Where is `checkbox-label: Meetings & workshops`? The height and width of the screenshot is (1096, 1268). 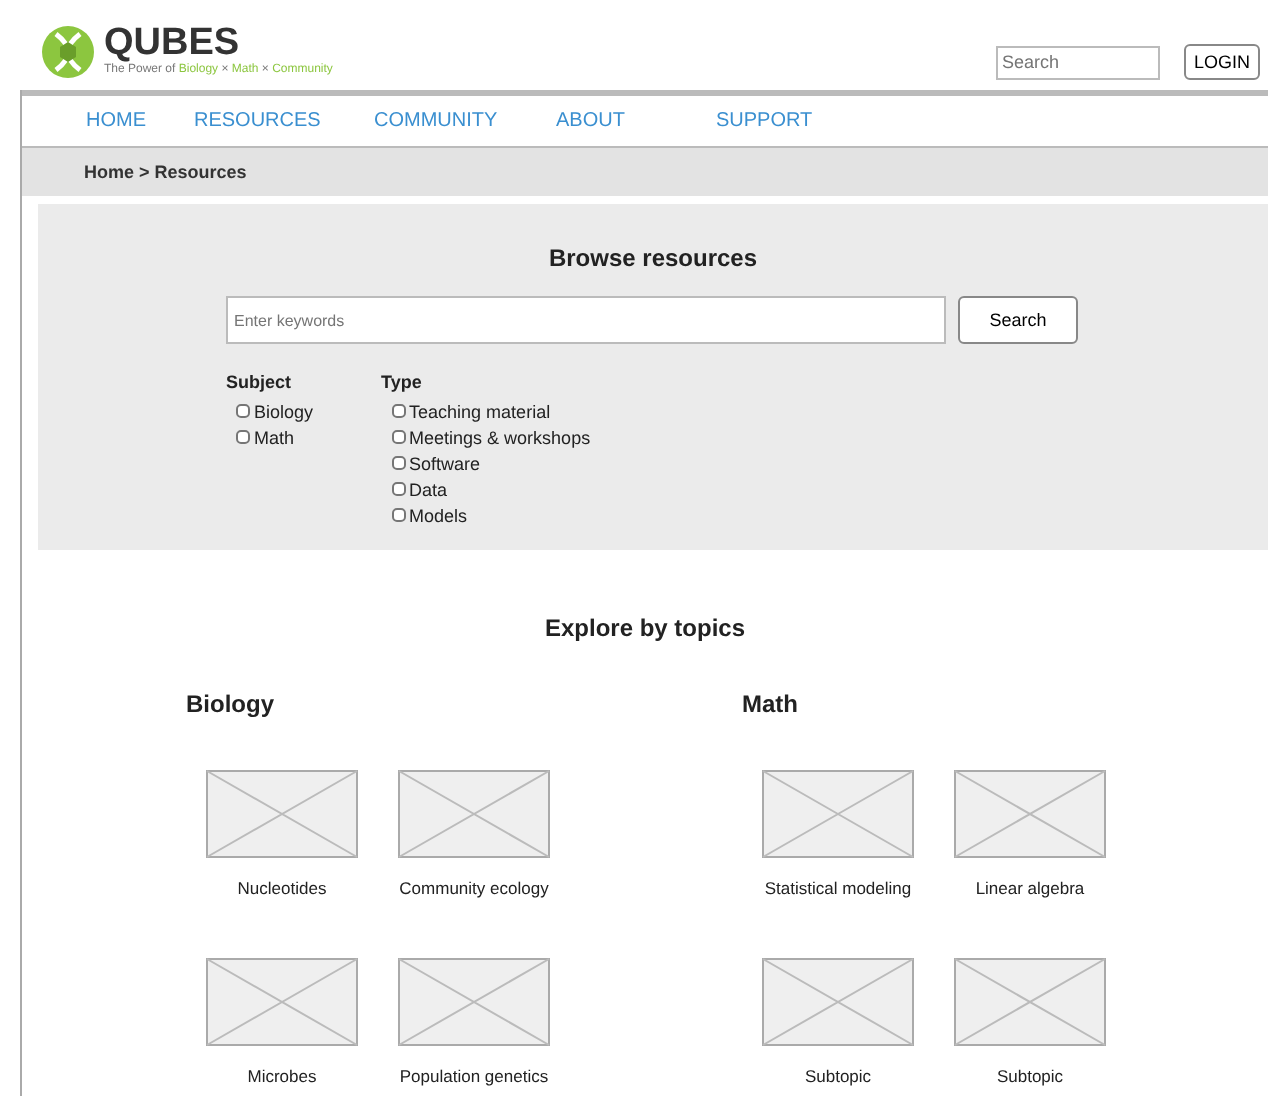 checkbox-label: Meetings & workshops is located at coordinates (500, 437).